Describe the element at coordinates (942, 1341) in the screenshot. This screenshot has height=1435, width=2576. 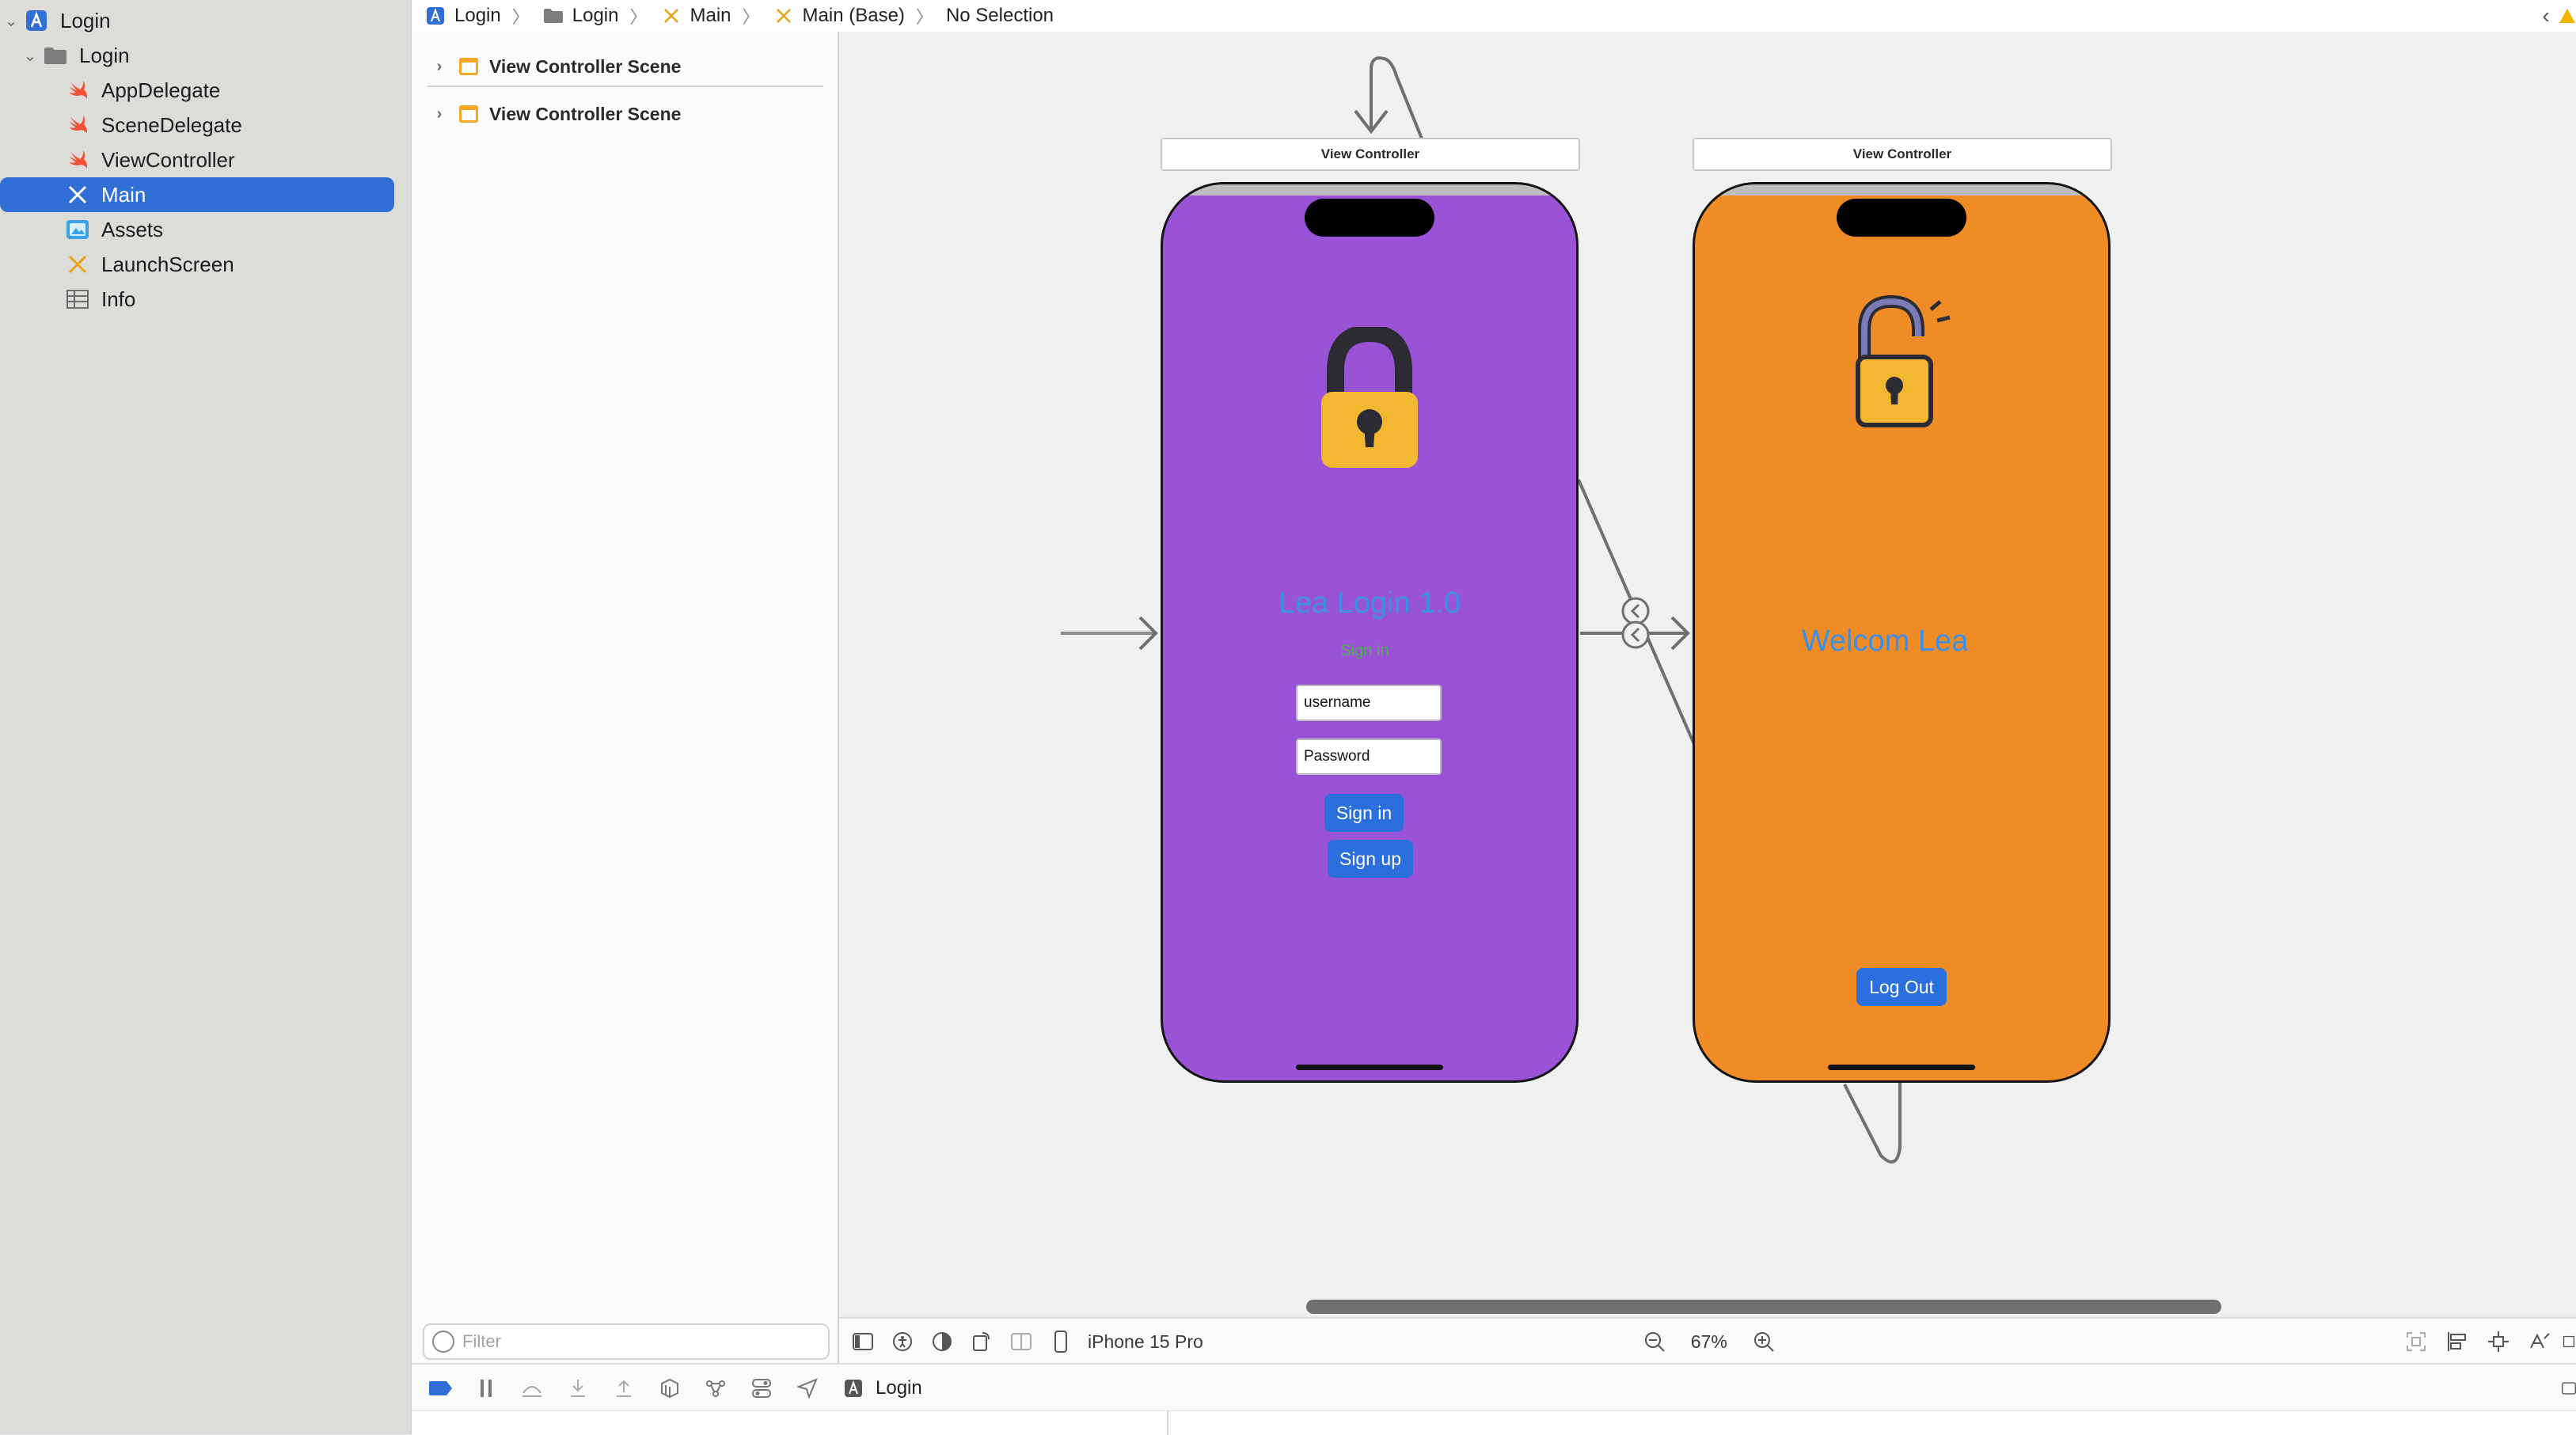
I see `appearance-icon` at that location.